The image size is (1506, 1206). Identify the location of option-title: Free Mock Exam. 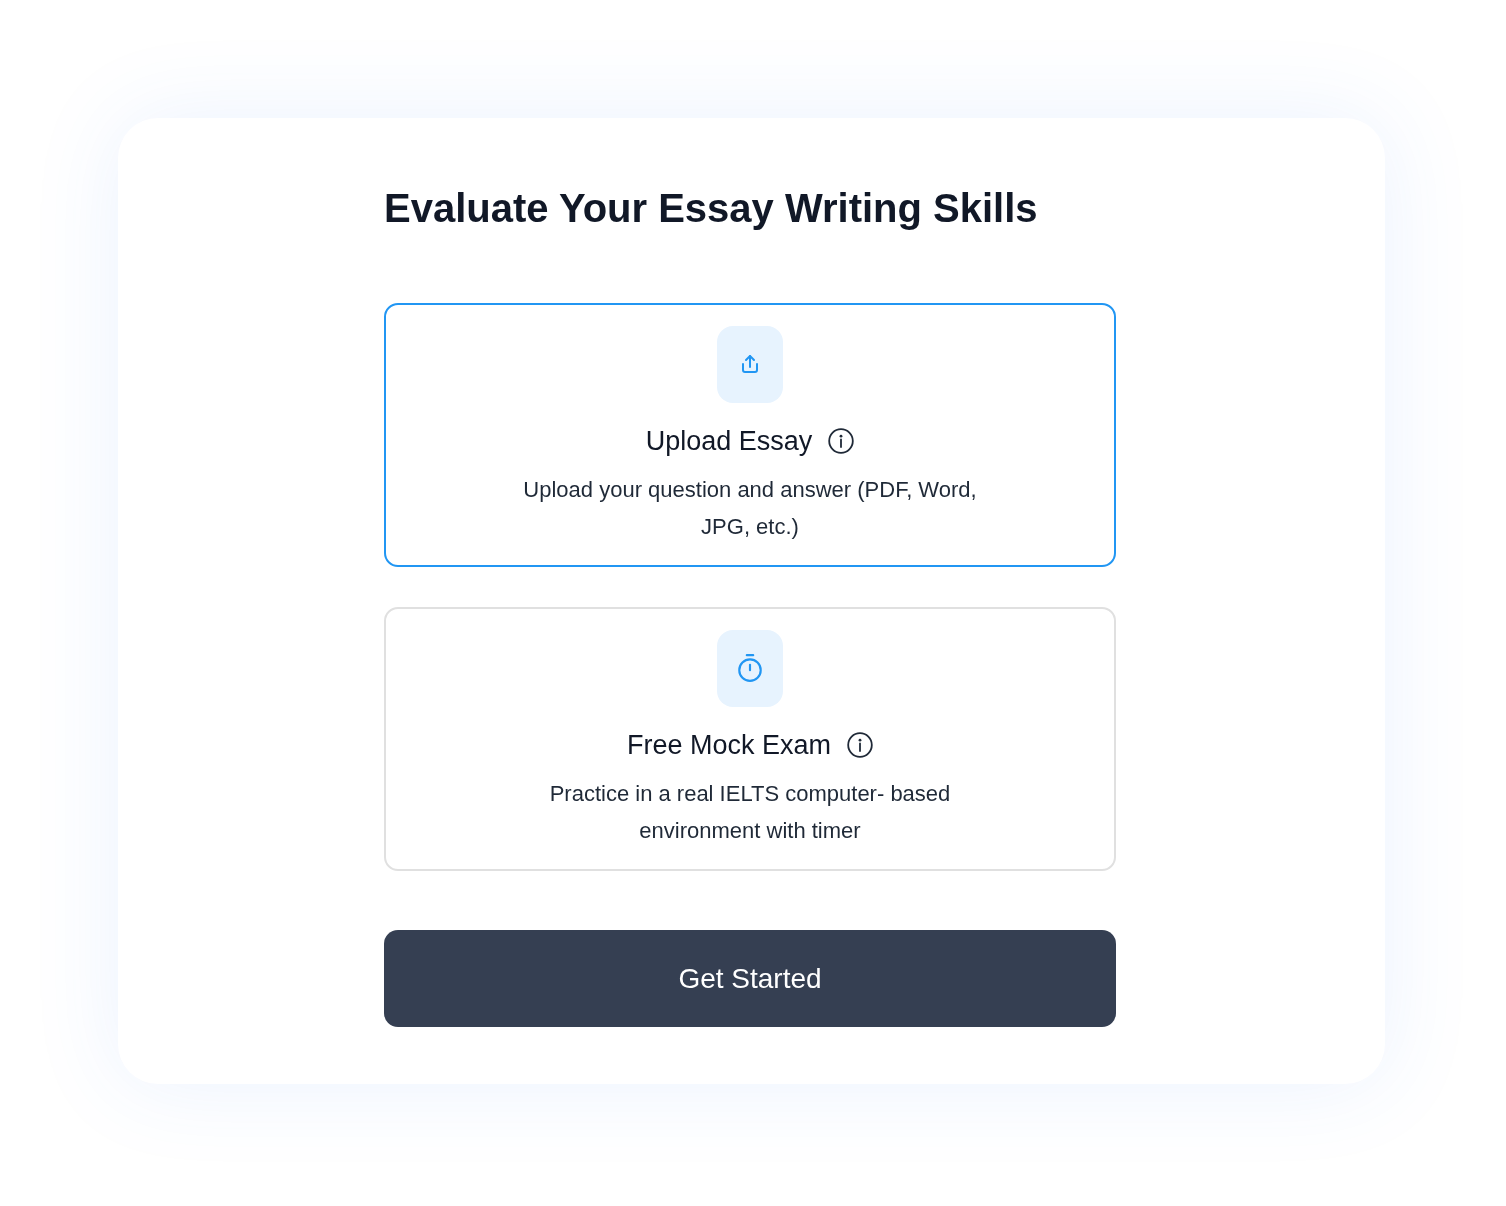
(728, 745).